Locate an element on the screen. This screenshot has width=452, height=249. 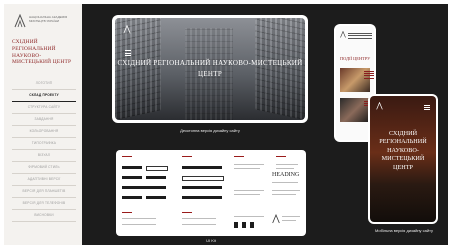
phone1-logo-lines is located at coordinates (360, 36).